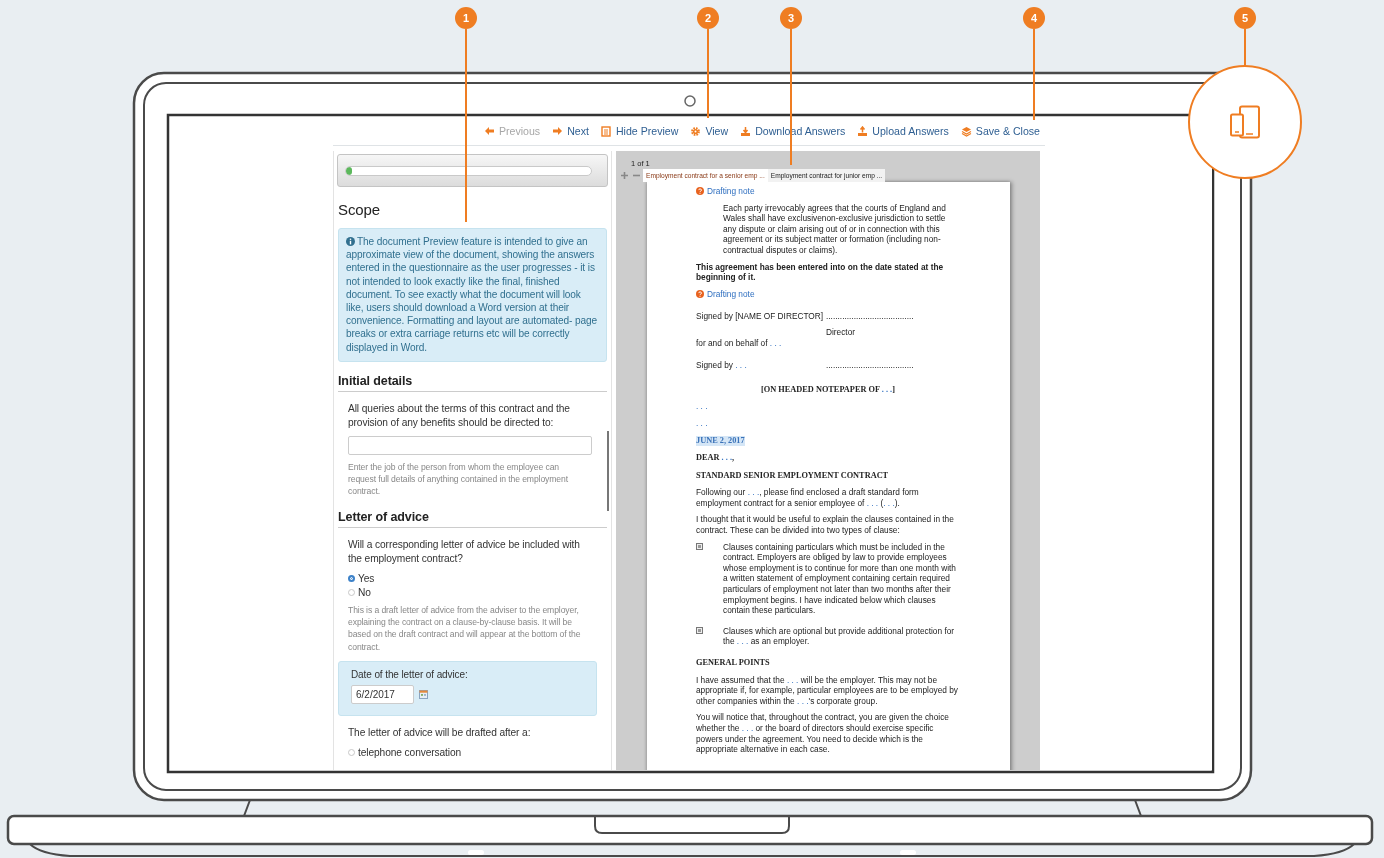  Describe the element at coordinates (472, 295) in the screenshot. I see `info-message: The document Preview feature is intended to give an approximate view of the document, showing the answers entered in the questionnaire as the user progresses - it is not intended to look exactly like the final, finished document. To see exactly what the document will look like, users should download a Word version at their convenience. Formatting and layout are automated- page breaks or extra carriage returns etc will be correctly displayed in Word.` at that location.